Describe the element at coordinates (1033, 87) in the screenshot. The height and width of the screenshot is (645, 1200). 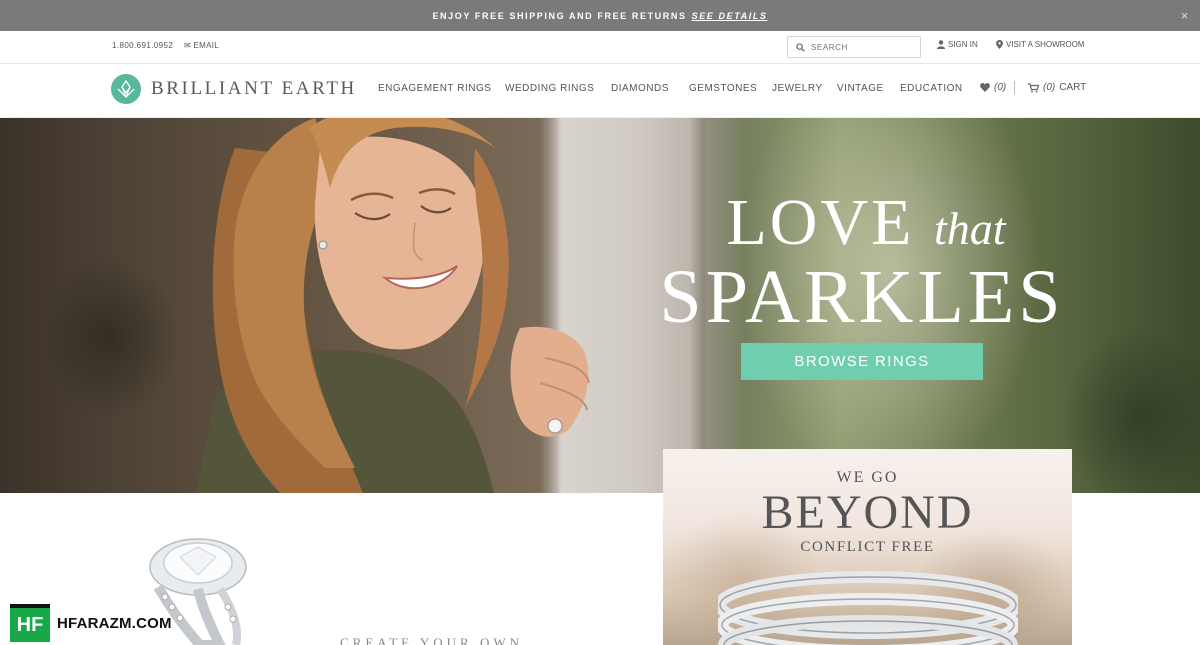
I see `cart-icon` at that location.